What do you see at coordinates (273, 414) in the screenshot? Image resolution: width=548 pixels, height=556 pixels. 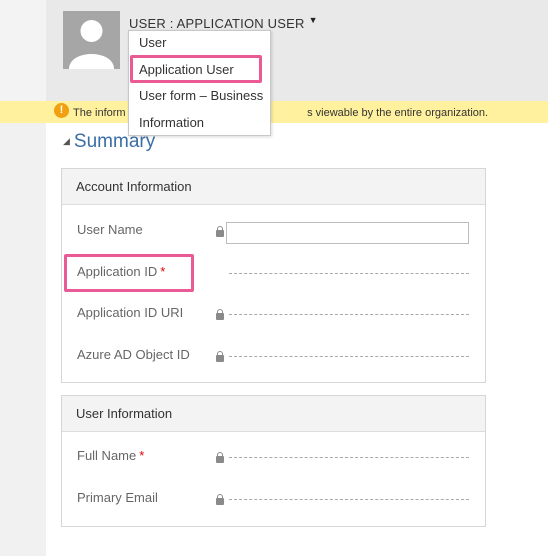 I see `user-information-heading: User Information` at bounding box center [273, 414].